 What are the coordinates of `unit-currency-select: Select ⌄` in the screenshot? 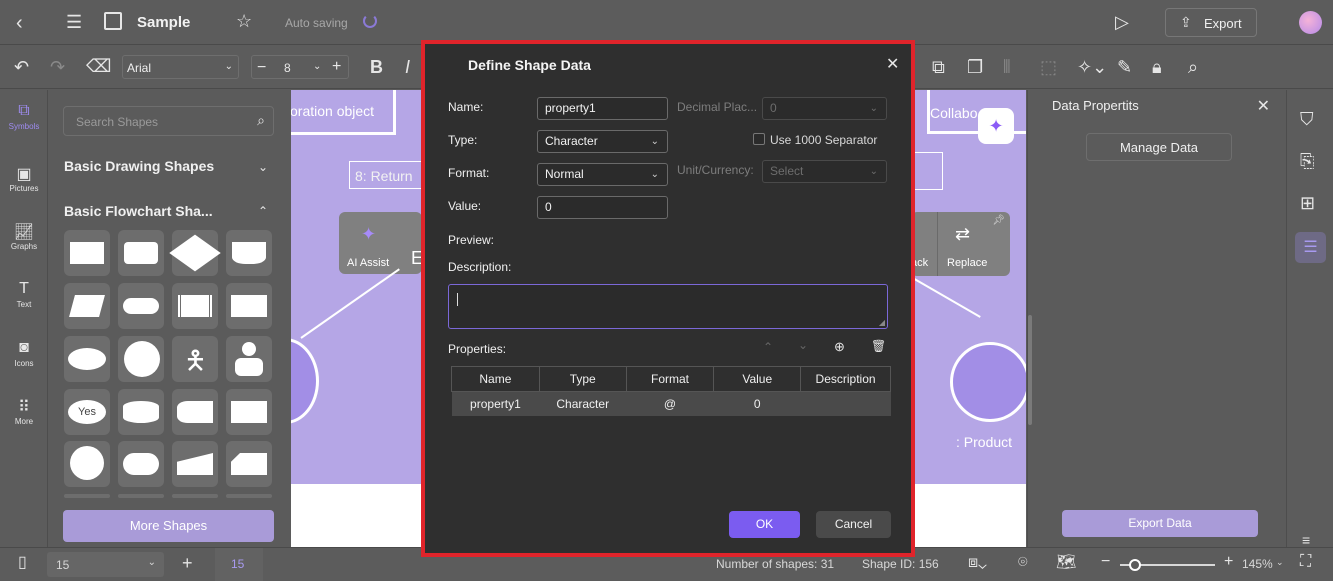 It's located at (824, 171).